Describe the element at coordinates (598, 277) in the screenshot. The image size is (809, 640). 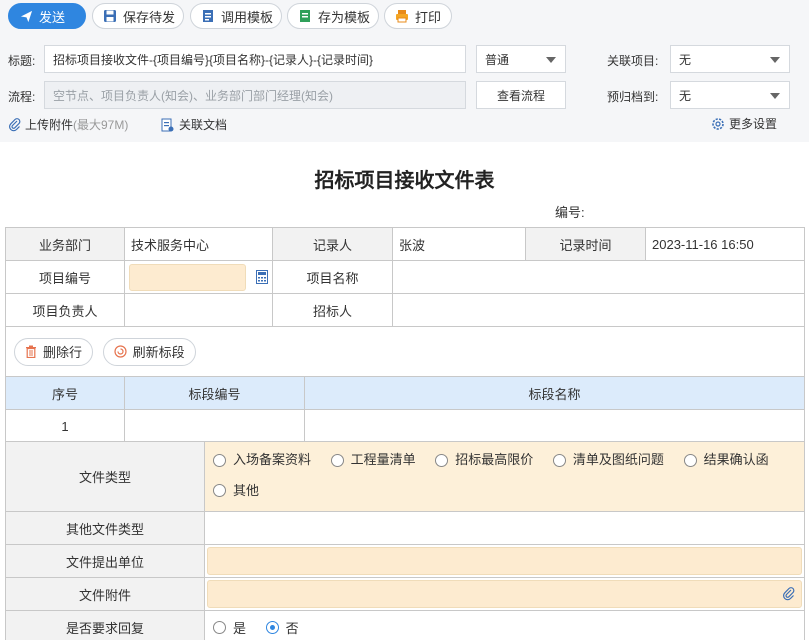
I see `project-name-value` at that location.